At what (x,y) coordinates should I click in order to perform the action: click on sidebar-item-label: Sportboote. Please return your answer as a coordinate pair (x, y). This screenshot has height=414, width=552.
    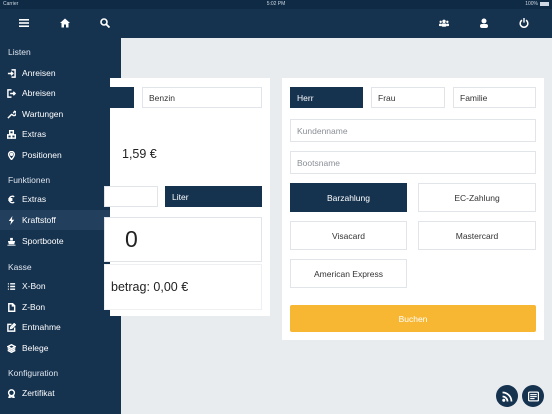
    Looking at the image, I should click on (43, 241).